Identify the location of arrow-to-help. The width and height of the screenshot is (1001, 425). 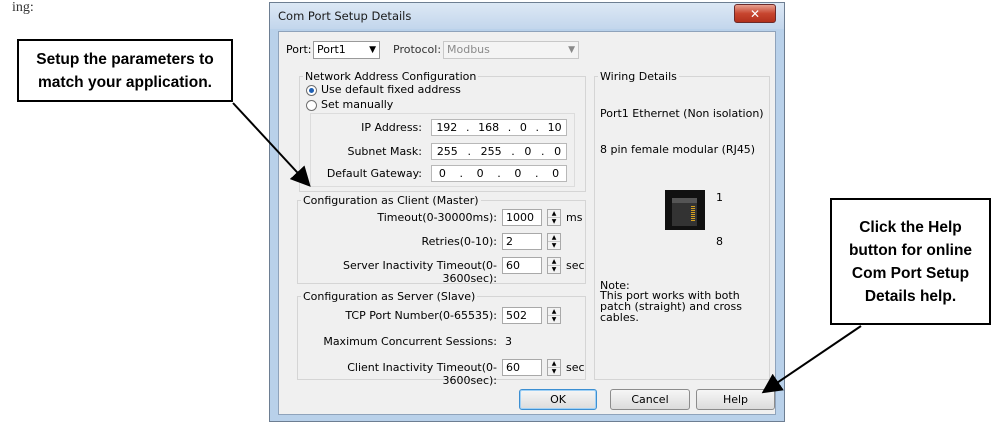
(811, 359).